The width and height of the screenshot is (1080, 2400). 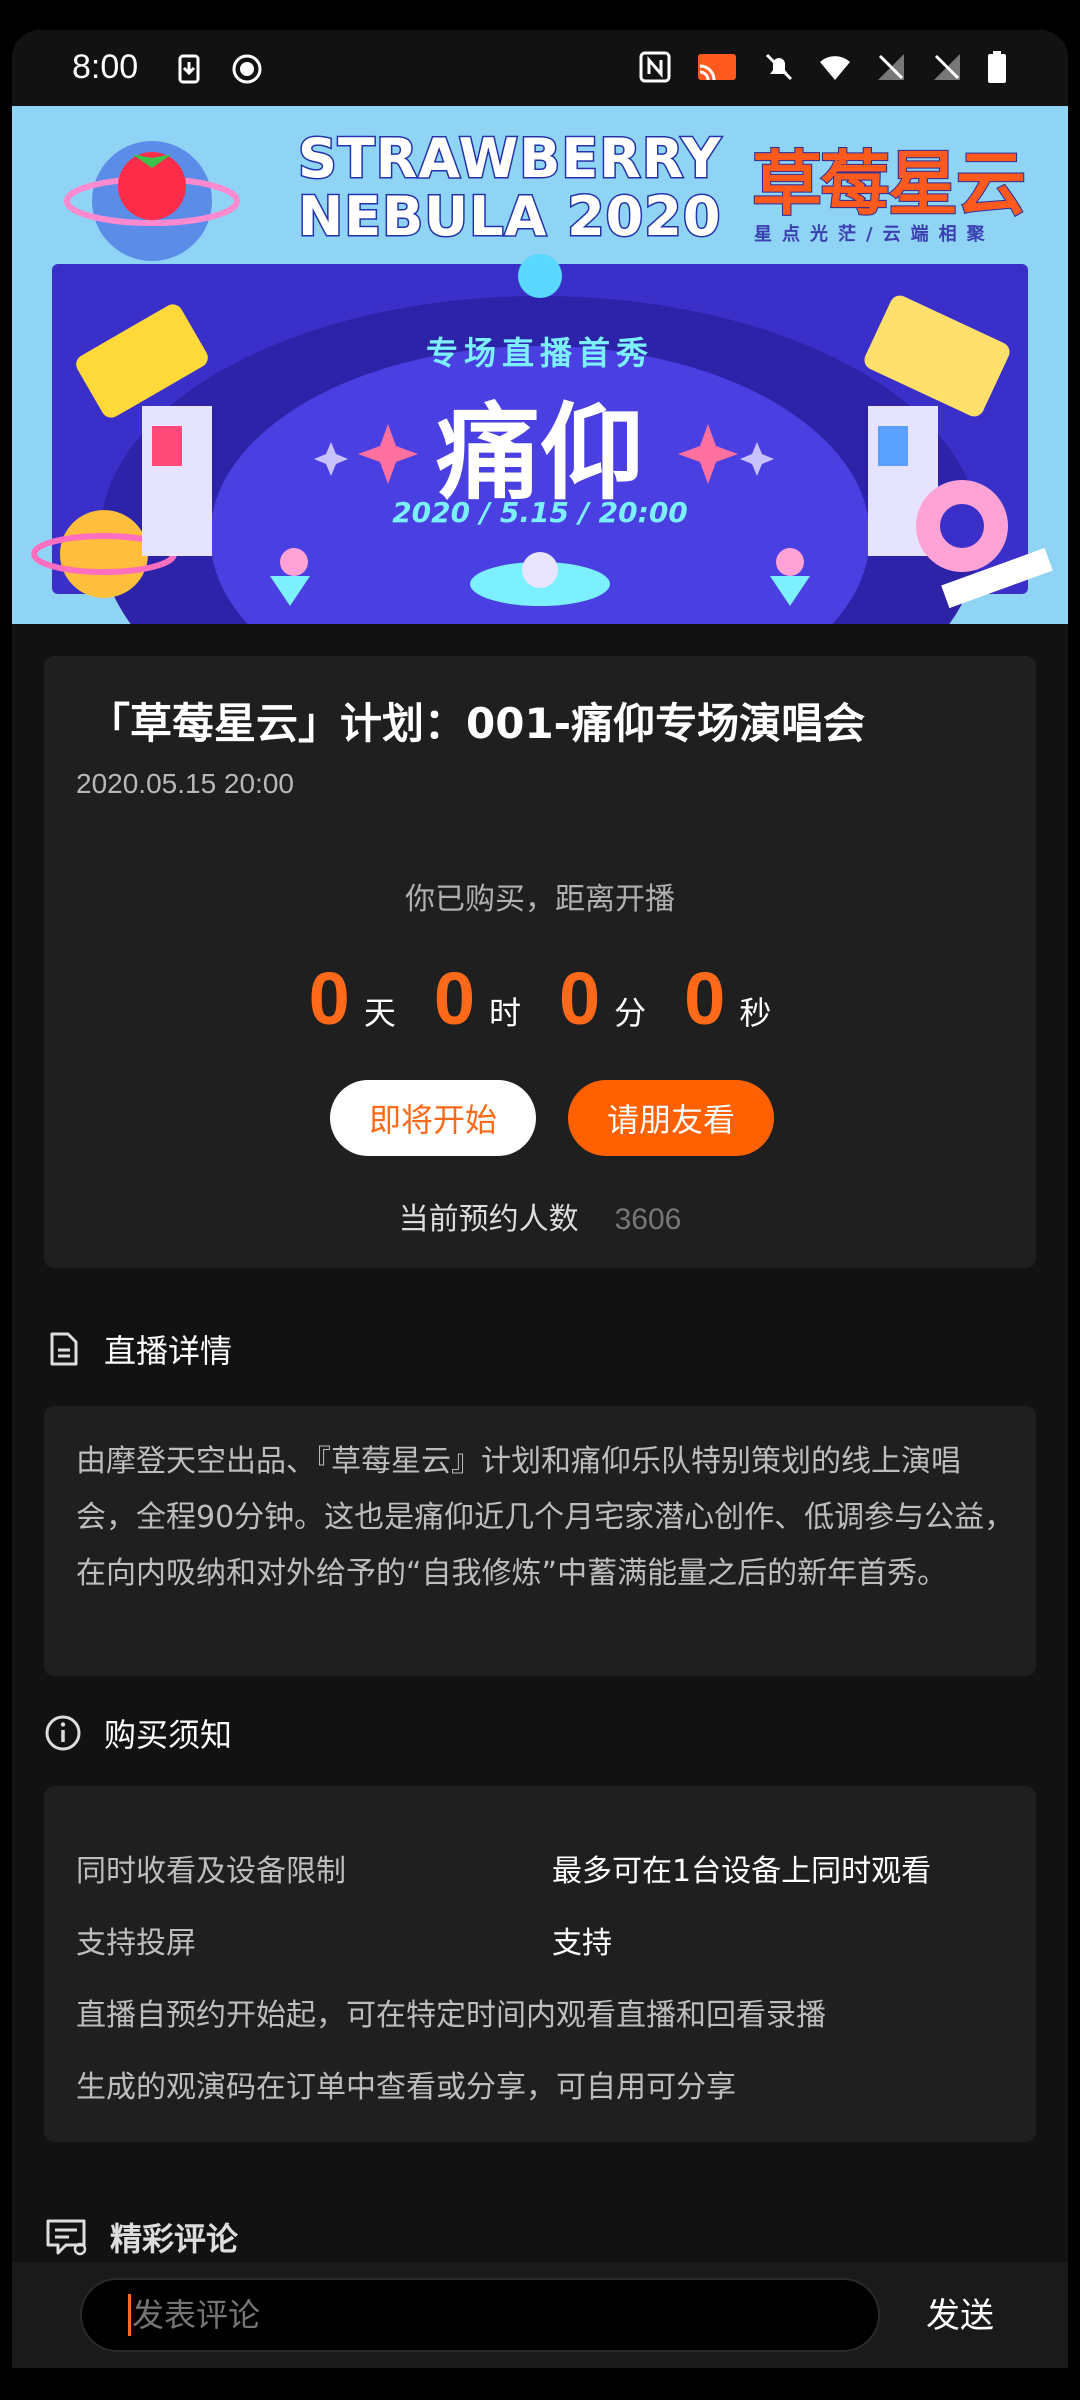 I want to click on screen-cast-label: 支持投屏, so click(x=136, y=1943).